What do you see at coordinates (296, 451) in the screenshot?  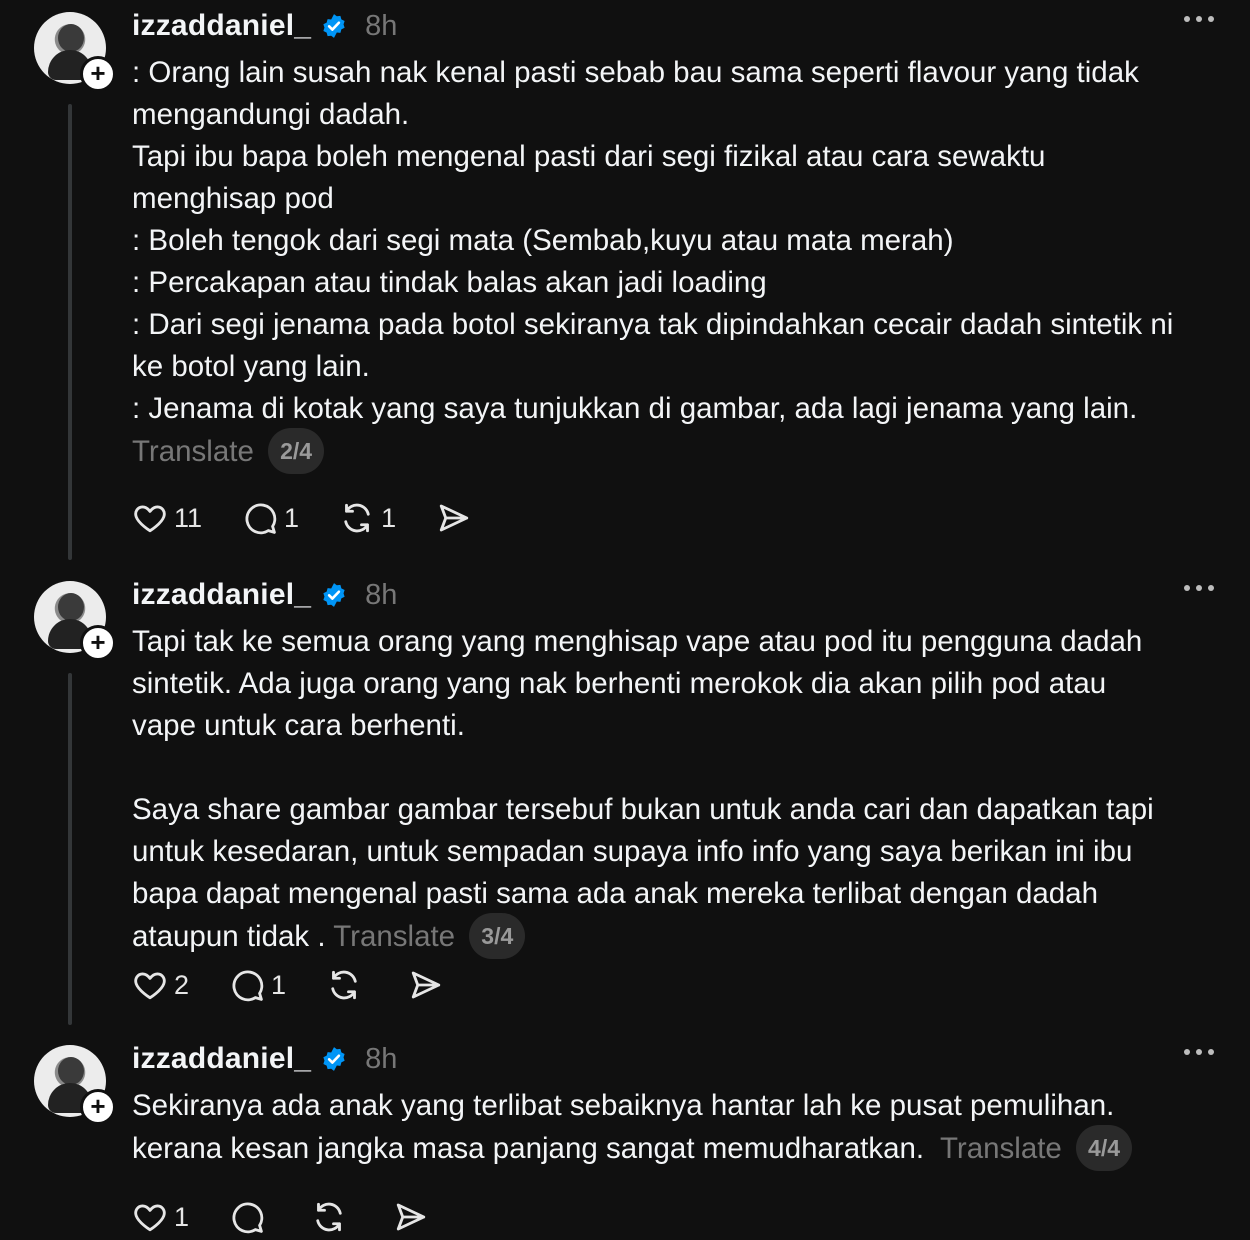 I see `thread-pager: 2/4` at bounding box center [296, 451].